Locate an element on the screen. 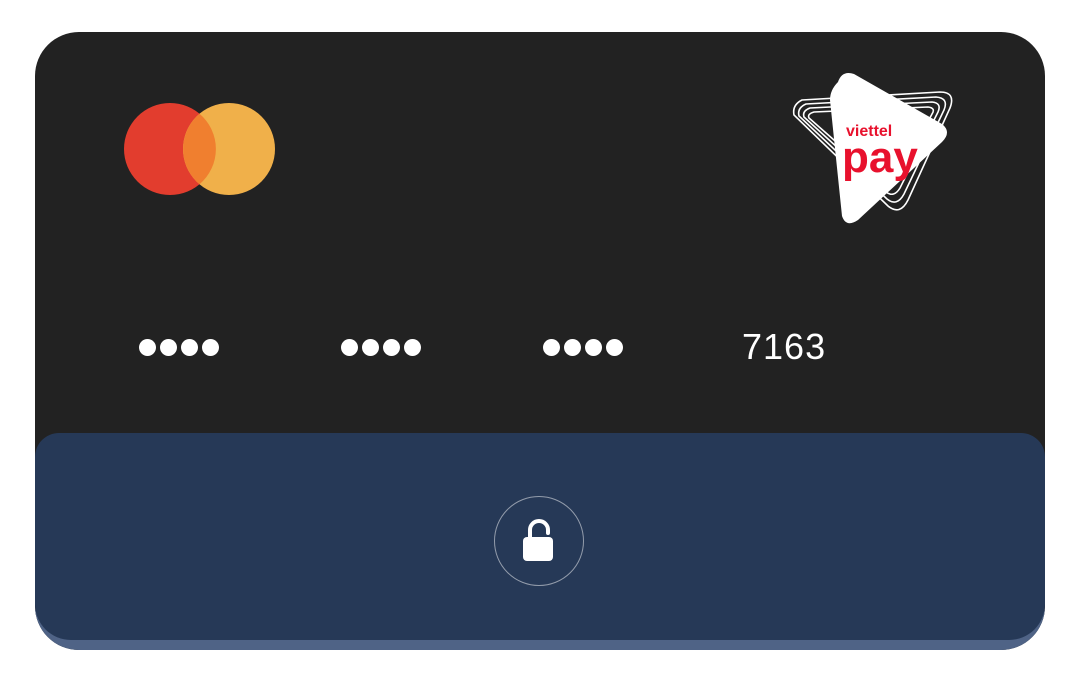  viettelpay-logo: viettel pay is located at coordinates (872, 148).